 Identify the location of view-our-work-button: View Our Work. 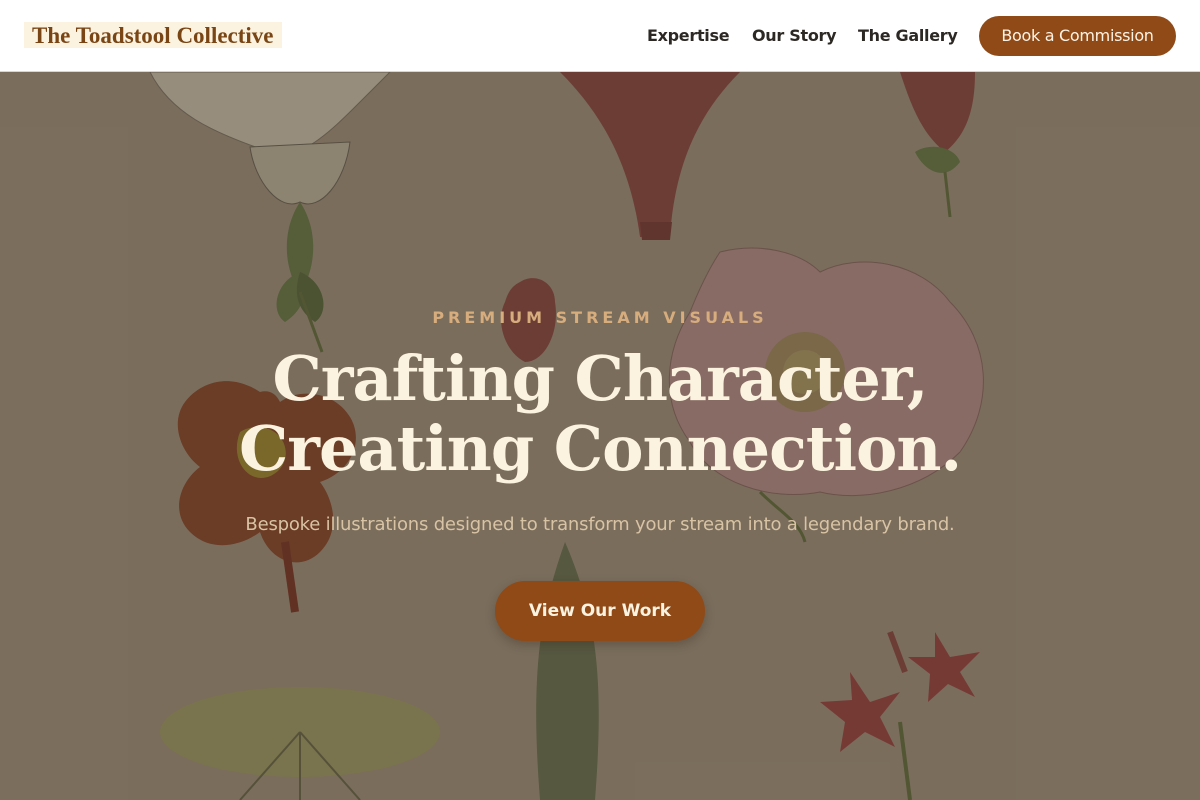
(600, 611).